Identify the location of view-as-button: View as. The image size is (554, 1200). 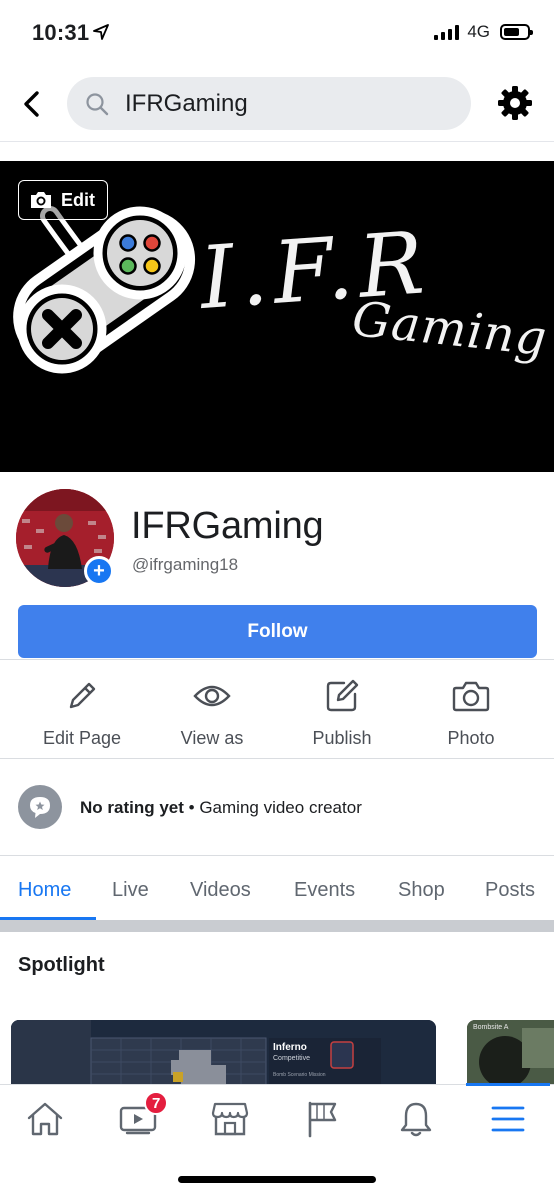
(212, 713).